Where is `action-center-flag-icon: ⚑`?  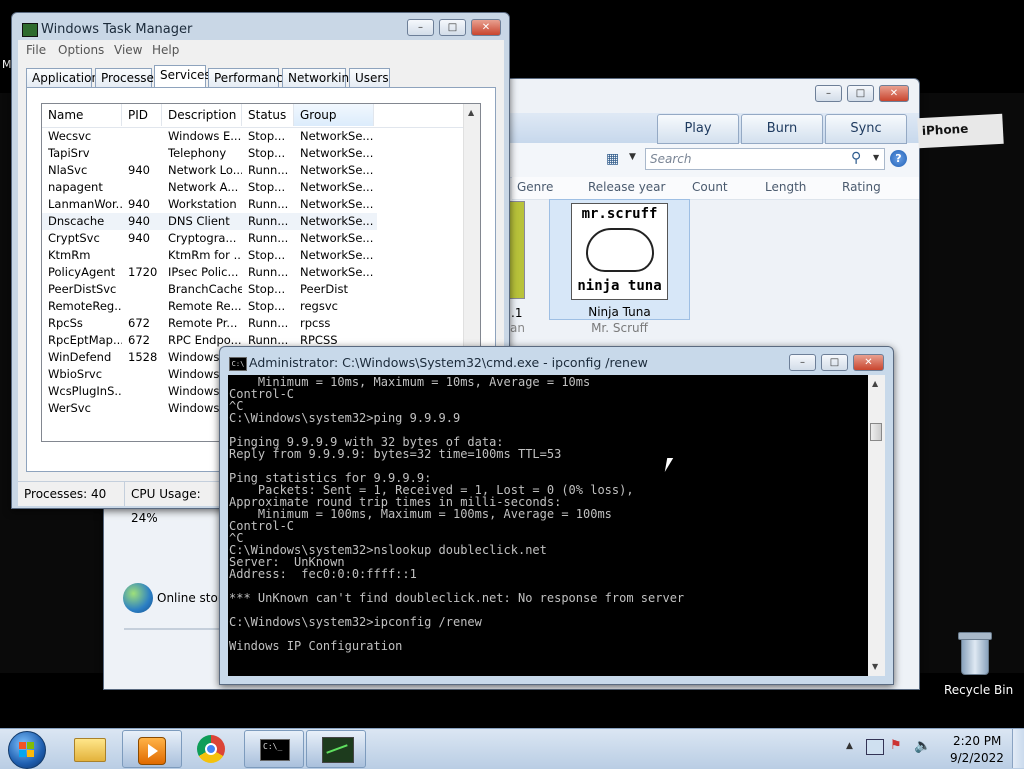 action-center-flag-icon: ⚑ is located at coordinates (897, 746).